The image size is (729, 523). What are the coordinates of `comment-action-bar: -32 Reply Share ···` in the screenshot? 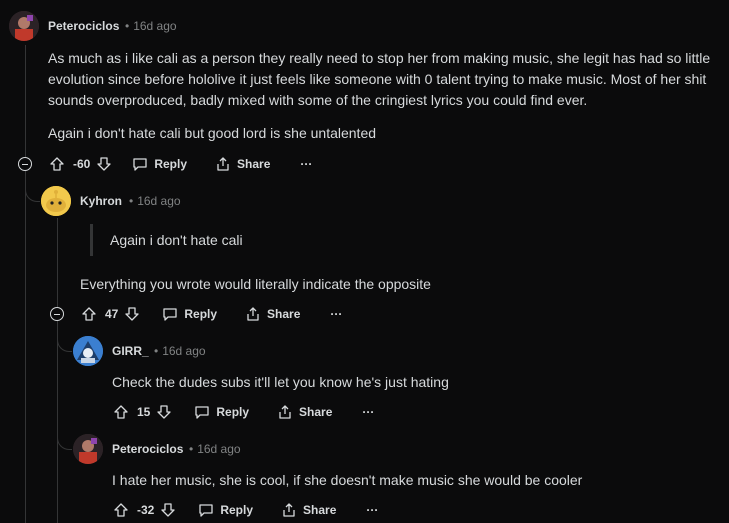 It's located at (245, 510).